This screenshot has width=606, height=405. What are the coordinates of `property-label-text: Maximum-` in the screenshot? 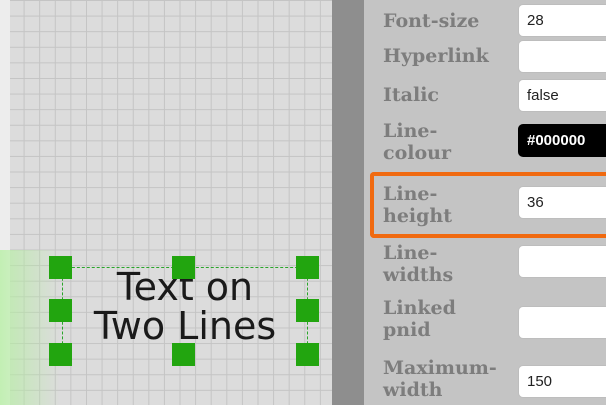 It's located at (440, 368).